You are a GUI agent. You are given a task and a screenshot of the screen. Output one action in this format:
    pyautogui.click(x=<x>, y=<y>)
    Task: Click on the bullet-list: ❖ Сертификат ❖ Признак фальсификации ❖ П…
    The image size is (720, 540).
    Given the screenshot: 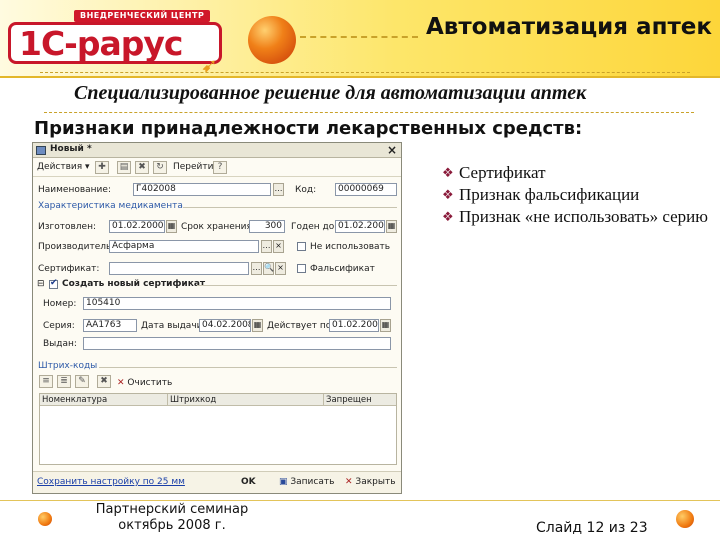 What is the action you would take?
    pyautogui.click(x=577, y=195)
    